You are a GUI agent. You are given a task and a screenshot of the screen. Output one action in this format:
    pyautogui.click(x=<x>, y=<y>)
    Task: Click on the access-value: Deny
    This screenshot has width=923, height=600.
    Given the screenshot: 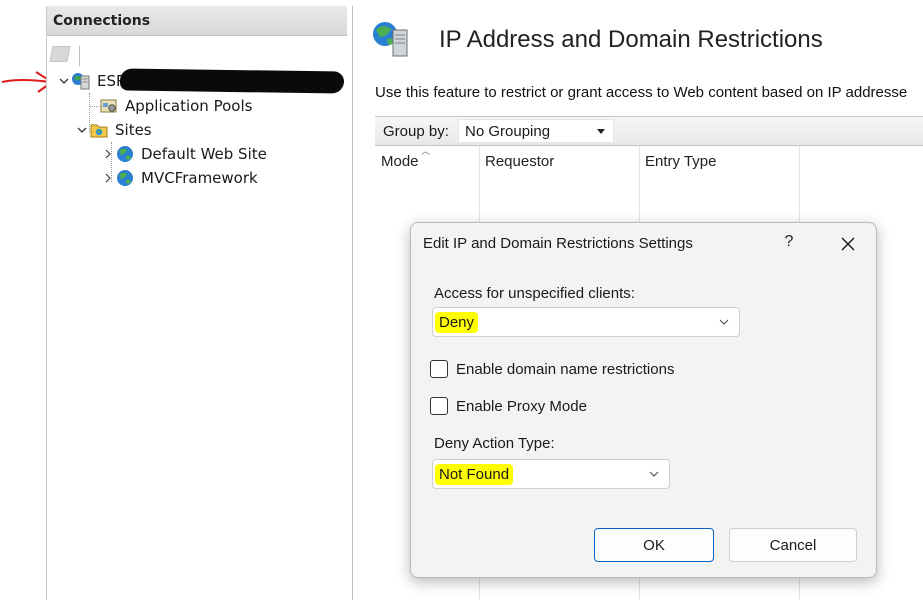 What is the action you would take?
    pyautogui.click(x=457, y=322)
    